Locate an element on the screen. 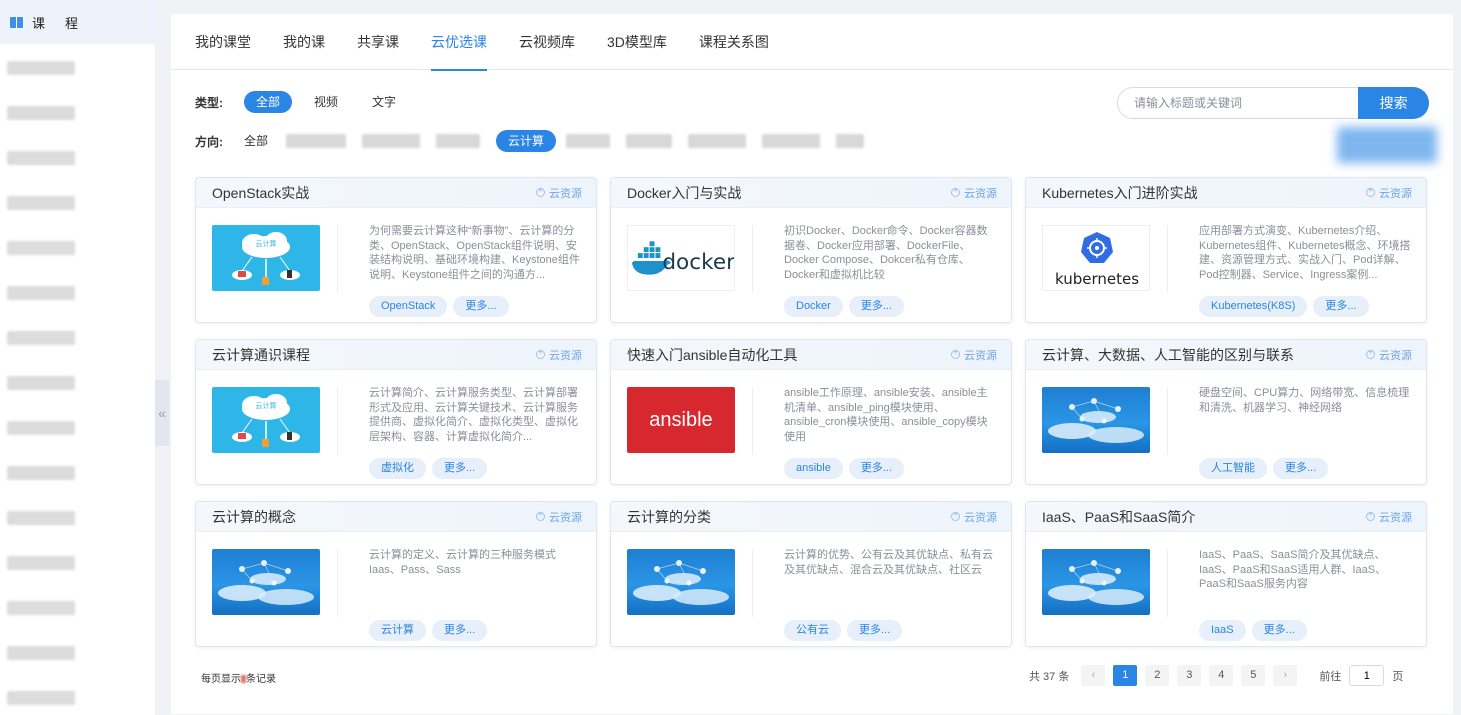  card-title: OpenStack实战 is located at coordinates (260, 193).